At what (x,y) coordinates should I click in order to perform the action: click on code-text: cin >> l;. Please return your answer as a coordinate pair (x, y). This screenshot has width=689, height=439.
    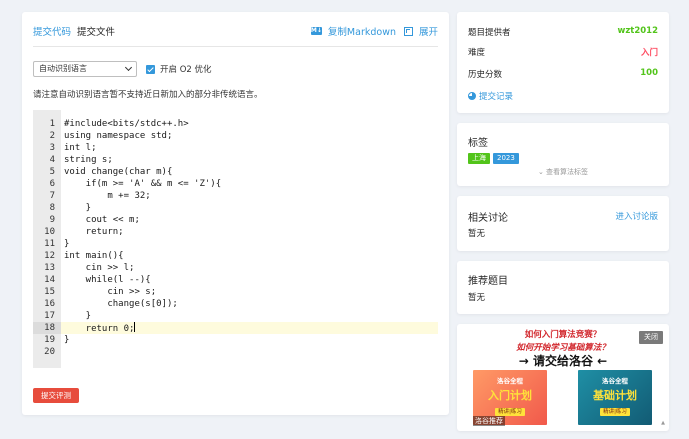
    Looking at the image, I should click on (99, 268).